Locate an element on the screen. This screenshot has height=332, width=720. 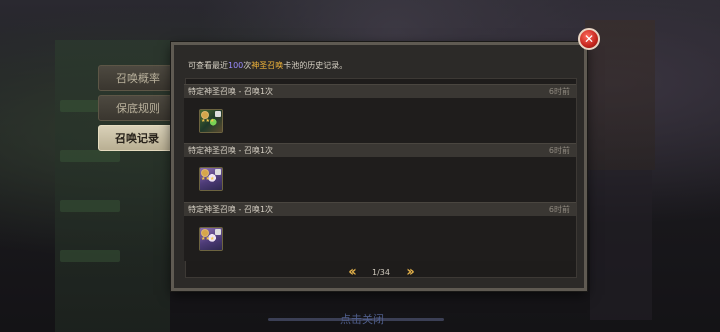
desc-prefix: 可查看最近 is located at coordinates (208, 65).